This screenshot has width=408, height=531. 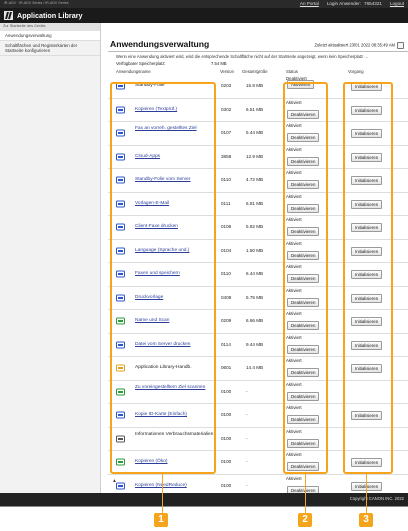 I want to click on app-size: 6.81 MB, so click(x=255, y=203).